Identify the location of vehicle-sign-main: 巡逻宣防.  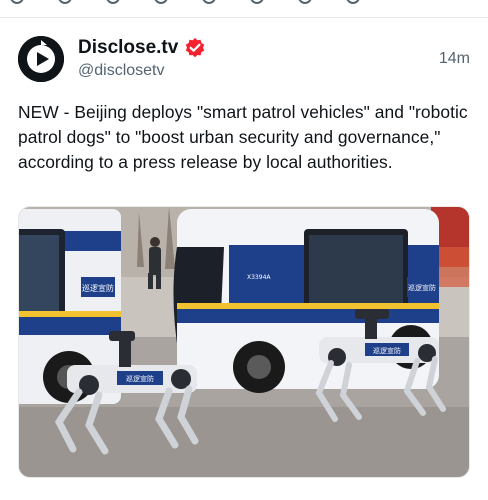
(422, 287).